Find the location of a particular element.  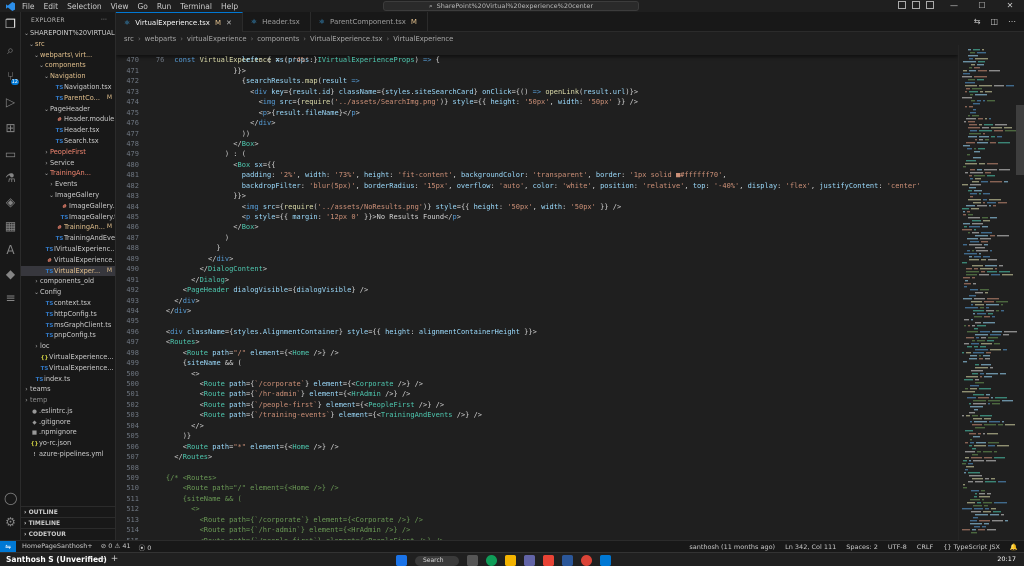

toggle-panel-icon is located at coordinates (916, 5).